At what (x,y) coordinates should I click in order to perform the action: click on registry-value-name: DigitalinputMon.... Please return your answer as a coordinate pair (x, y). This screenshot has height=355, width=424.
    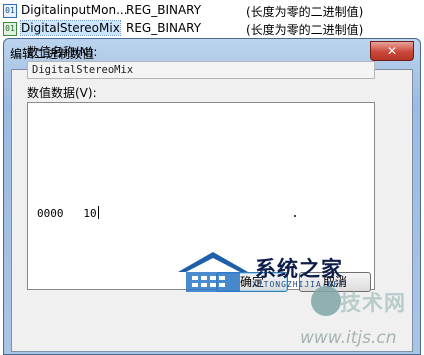
    Looking at the image, I should click on (74, 10).